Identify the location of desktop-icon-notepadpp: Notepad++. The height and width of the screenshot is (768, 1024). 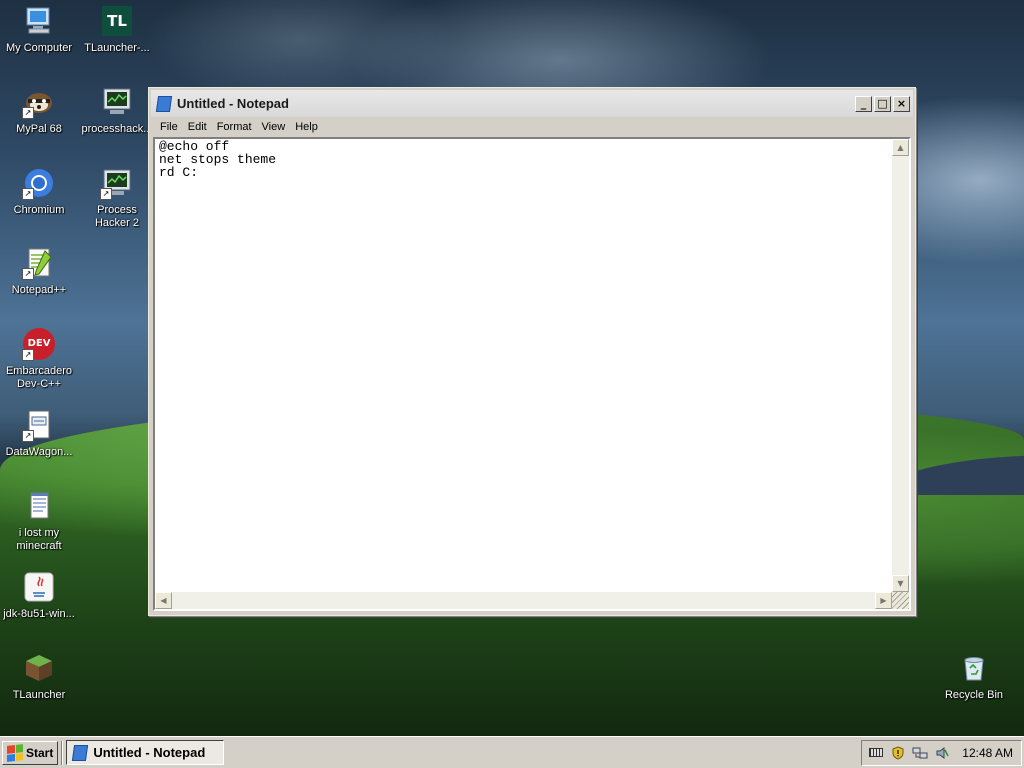
(39, 271).